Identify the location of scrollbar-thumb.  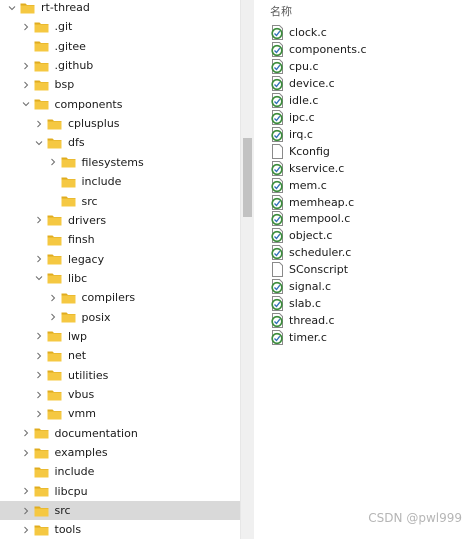
(247, 177).